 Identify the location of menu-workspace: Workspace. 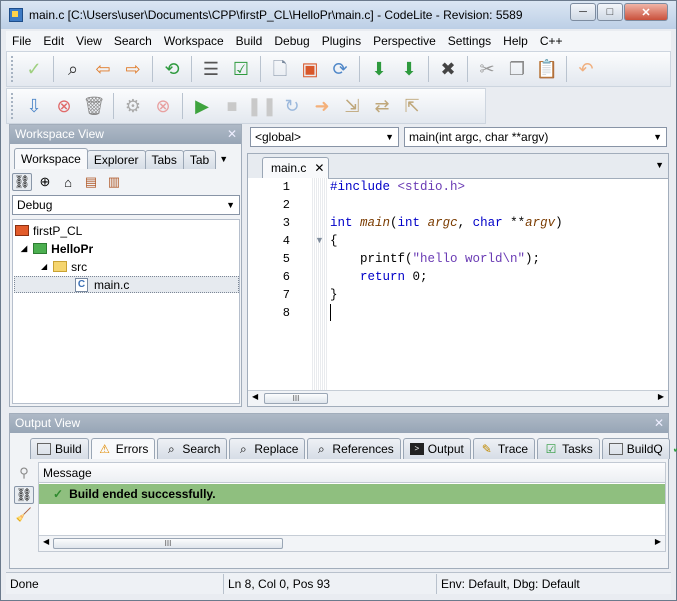
(194, 41).